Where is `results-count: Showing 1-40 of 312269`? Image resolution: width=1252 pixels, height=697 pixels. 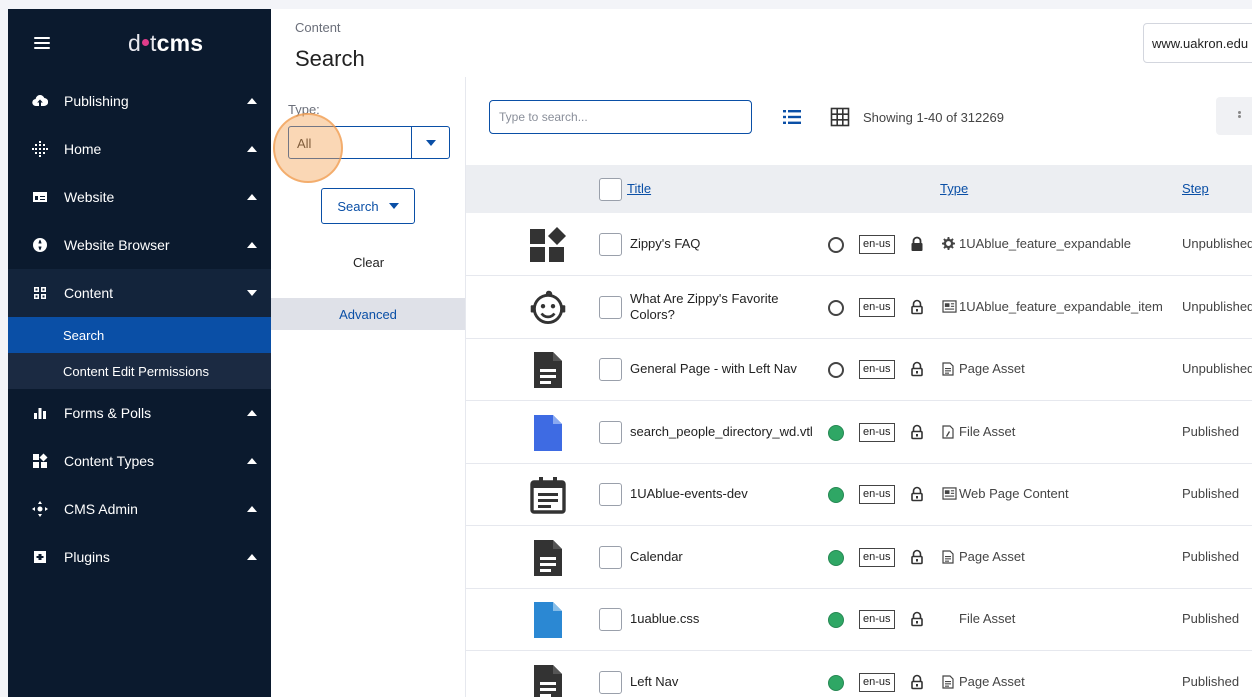
results-count: Showing 1-40 of 312269 is located at coordinates (933, 117).